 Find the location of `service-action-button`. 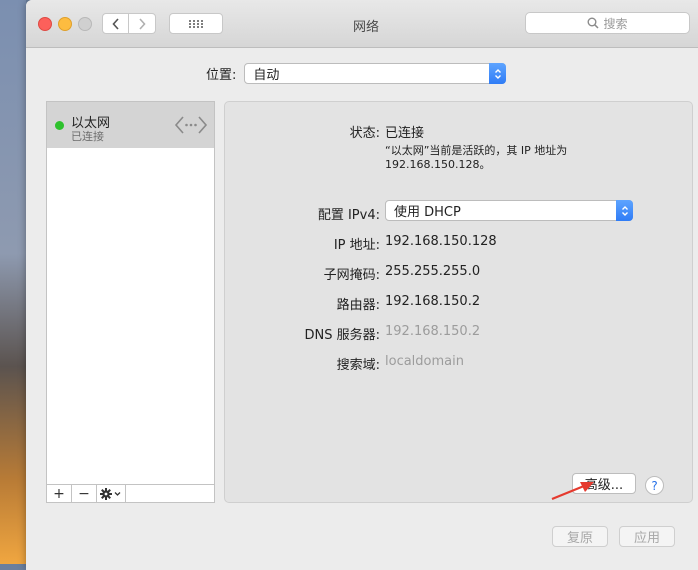

service-action-button is located at coordinates (111, 493).